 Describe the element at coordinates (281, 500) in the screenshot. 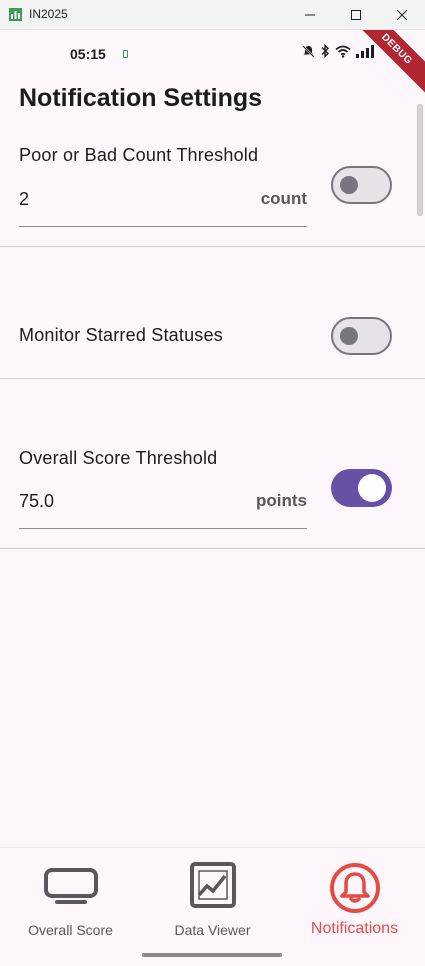

I see `overall-score-threshold-suffix: points` at that location.